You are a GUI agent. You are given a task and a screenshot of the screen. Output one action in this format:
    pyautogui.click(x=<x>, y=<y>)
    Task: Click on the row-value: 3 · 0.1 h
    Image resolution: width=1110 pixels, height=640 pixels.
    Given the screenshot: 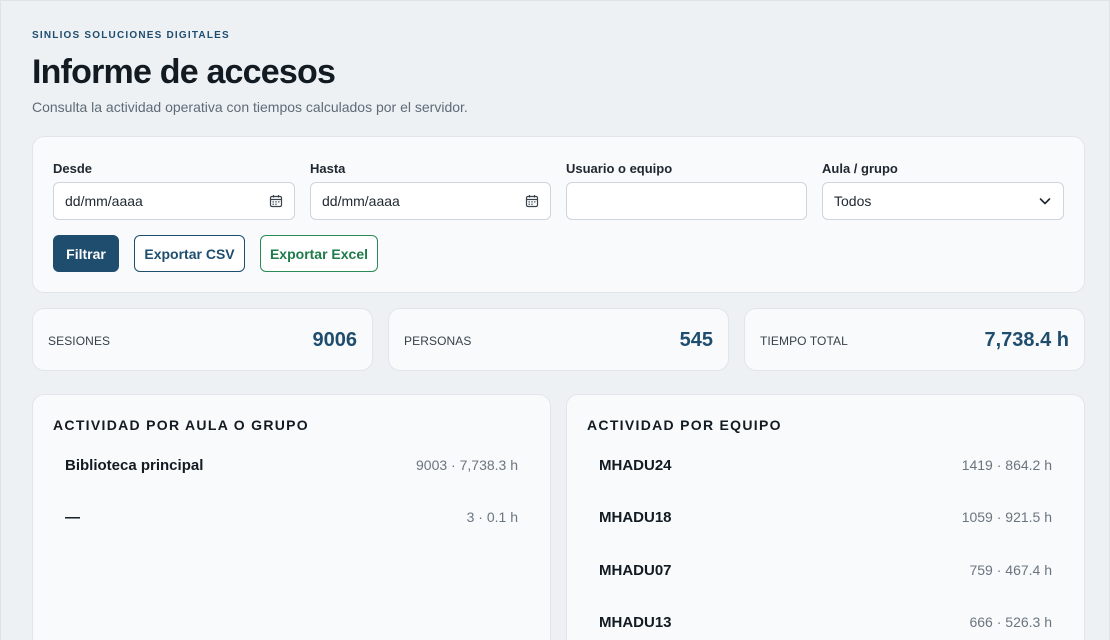 What is the action you would take?
    pyautogui.click(x=492, y=517)
    